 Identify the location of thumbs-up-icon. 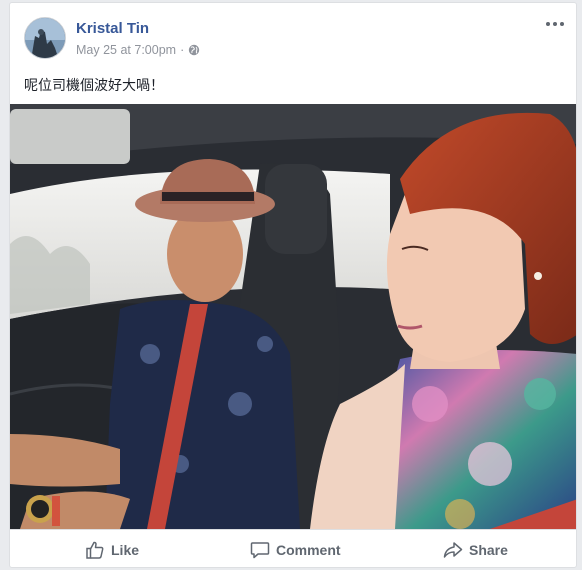
(95, 550).